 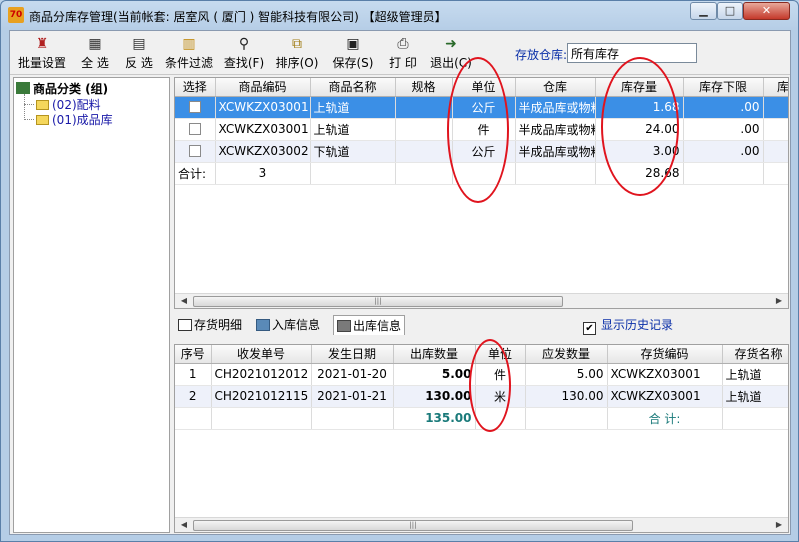 What do you see at coordinates (41, 63) in the screenshot?
I see `button-label: 批量设置` at bounding box center [41, 63].